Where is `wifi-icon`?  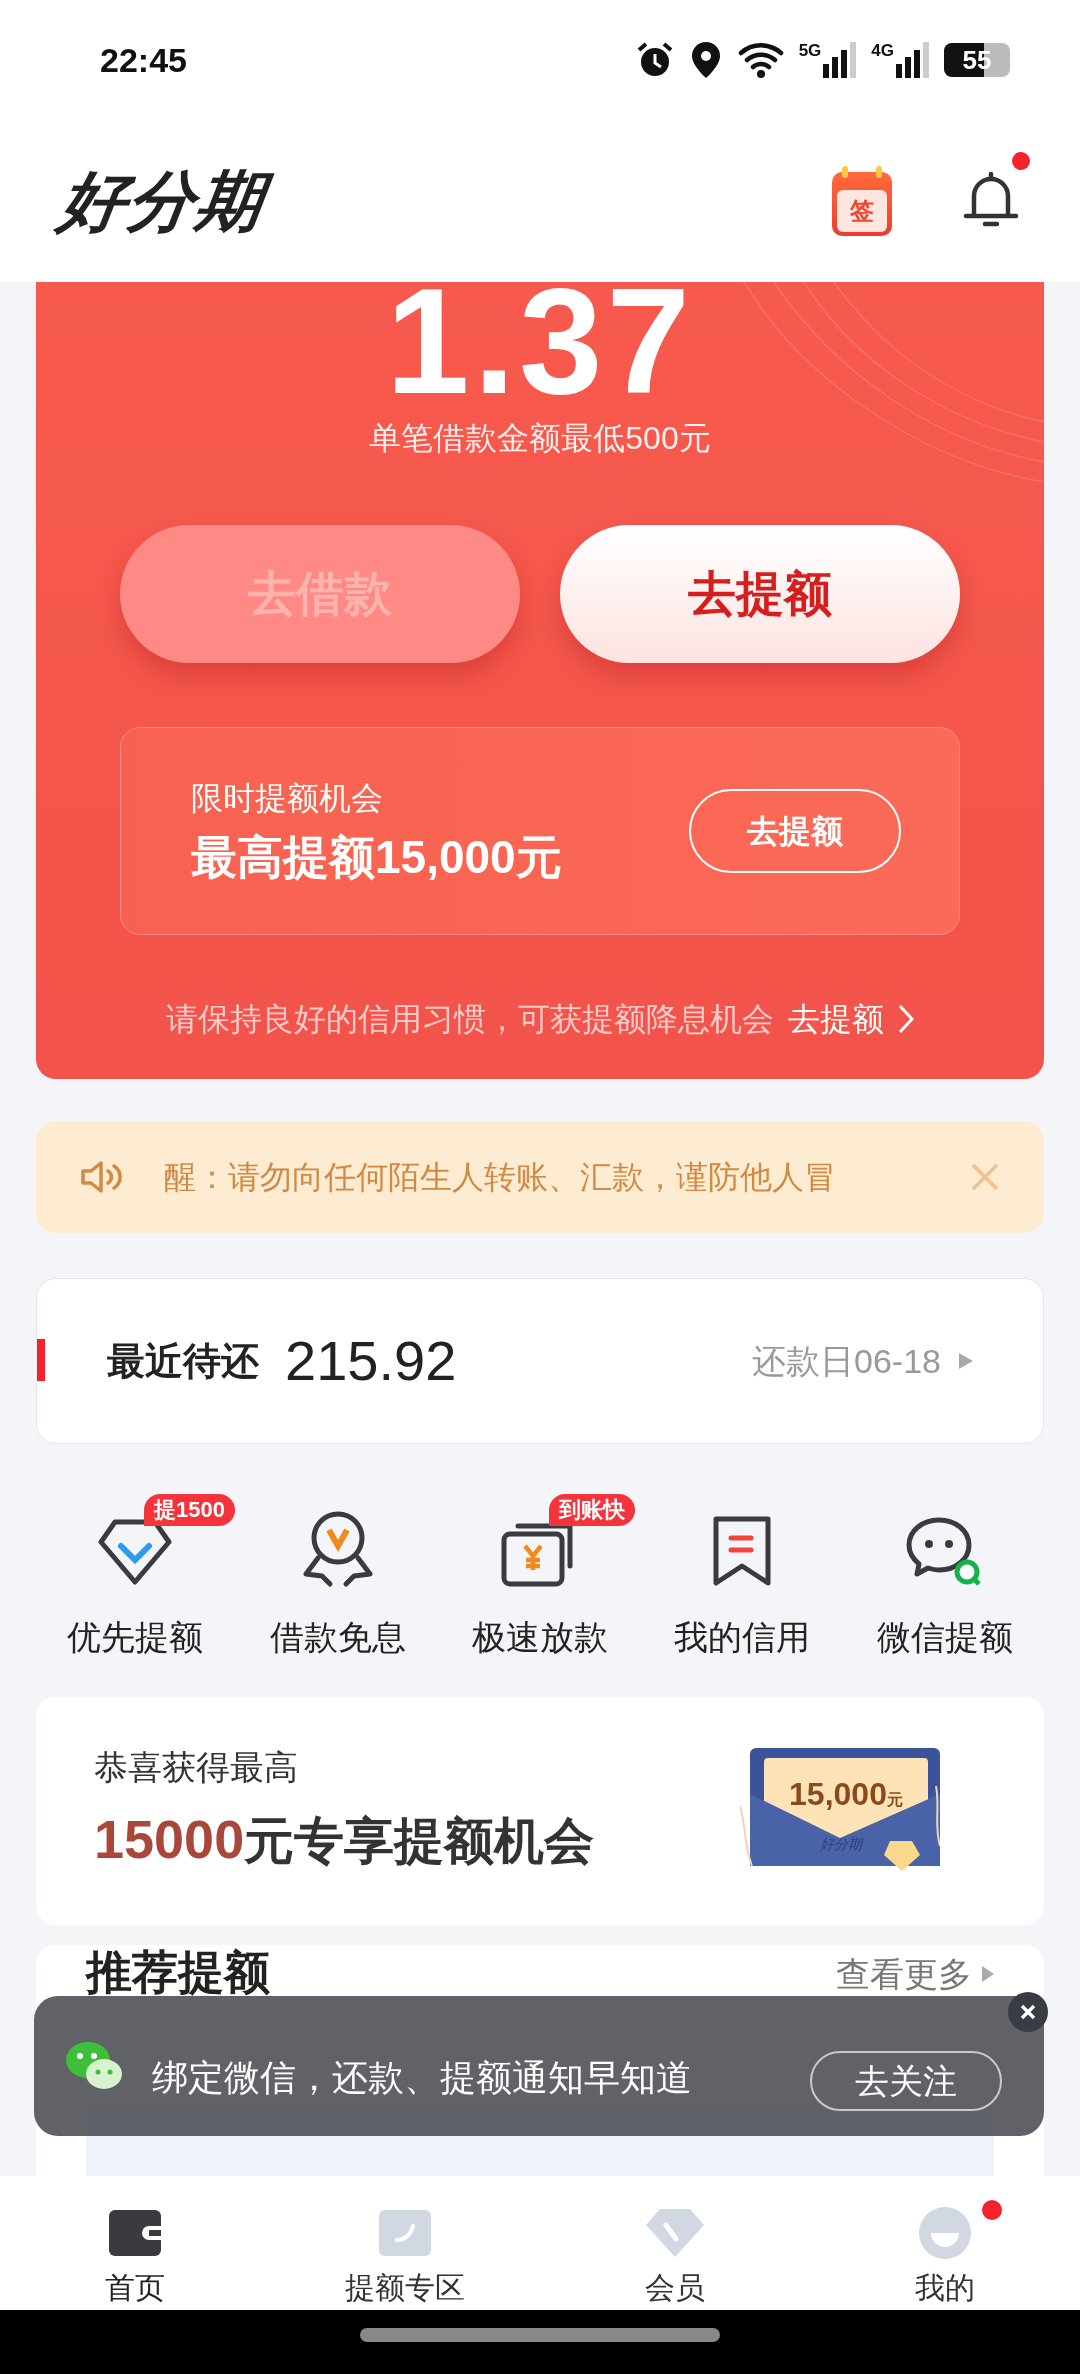
wifi-icon is located at coordinates (760, 60).